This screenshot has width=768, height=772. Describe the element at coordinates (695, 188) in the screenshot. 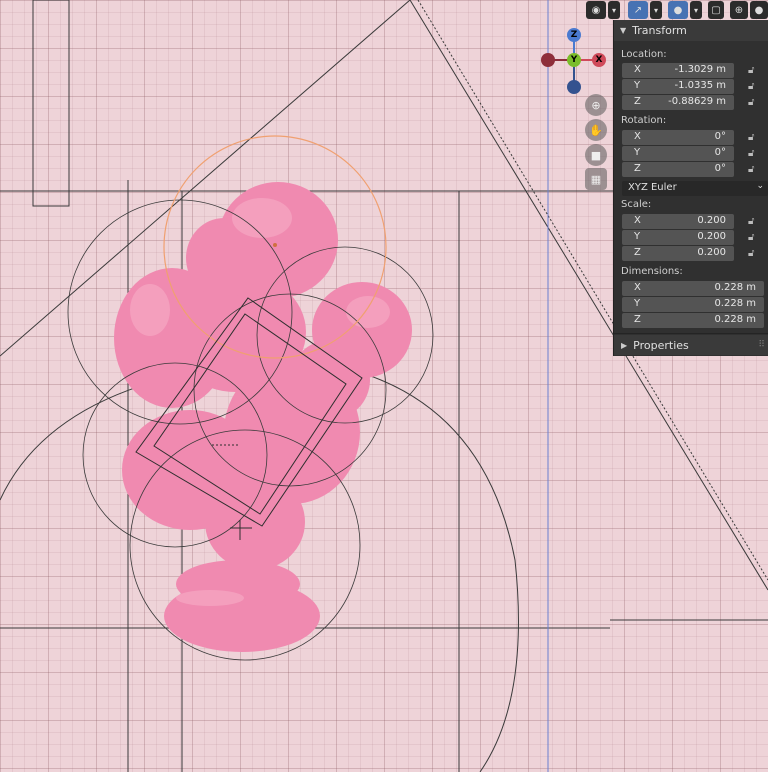

I see `rotation-mode-select: XYZ Euler ⌄` at that location.